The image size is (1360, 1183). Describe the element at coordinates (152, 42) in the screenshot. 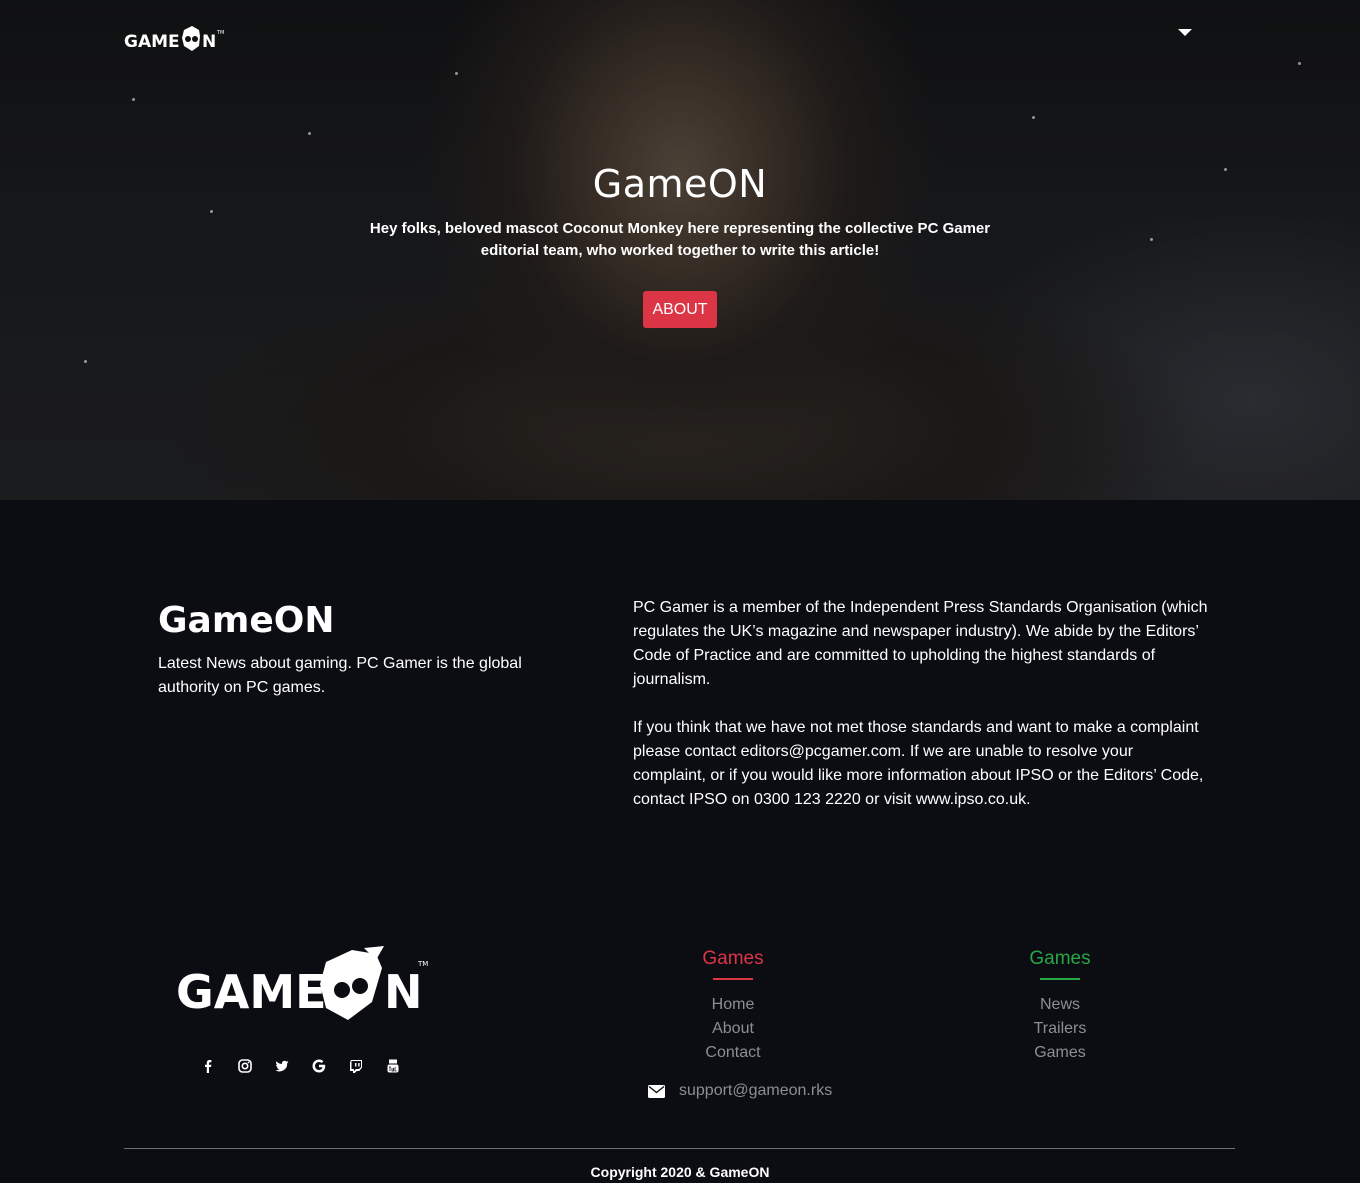

I see `logo-text: GAME` at that location.